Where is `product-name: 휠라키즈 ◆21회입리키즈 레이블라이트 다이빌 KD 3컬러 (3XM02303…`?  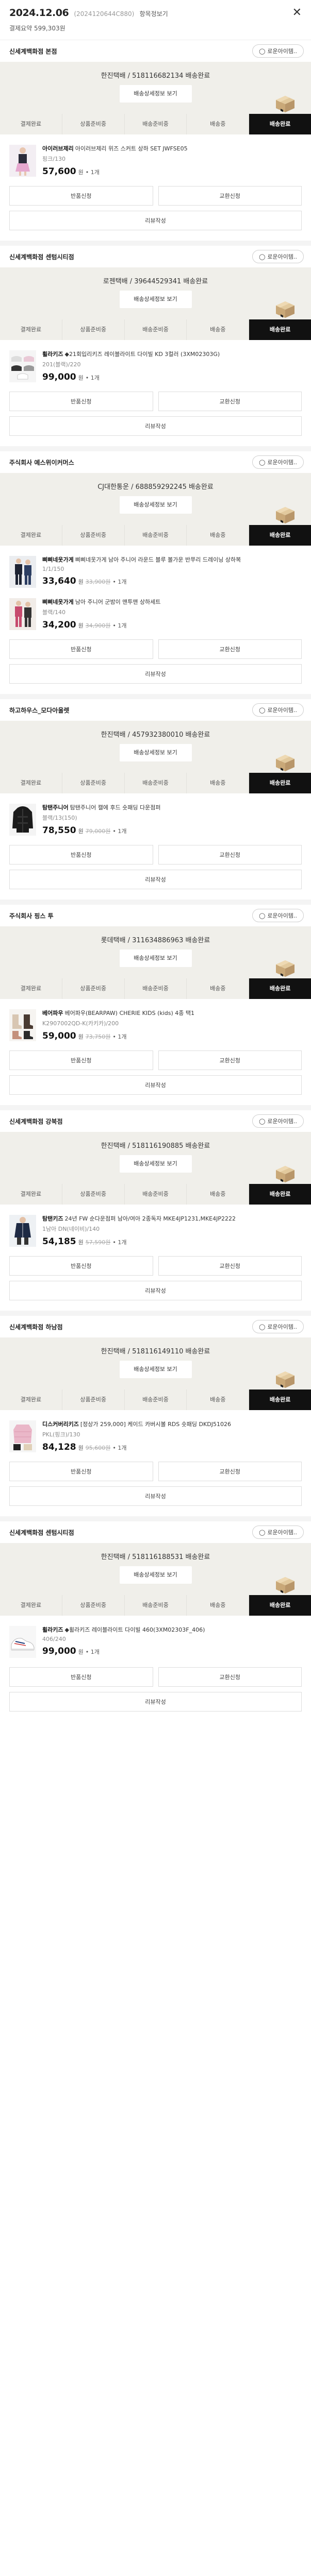 product-name: 휠라키즈 ◆21회입리키즈 레이블라이트 다이빌 KD 3컬러 (3XM02303… is located at coordinates (172, 354).